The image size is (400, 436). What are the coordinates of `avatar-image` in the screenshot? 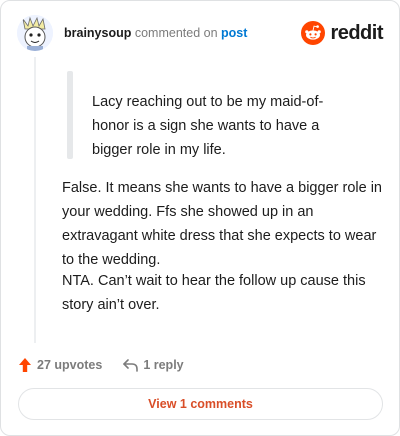 It's located at (35, 33).